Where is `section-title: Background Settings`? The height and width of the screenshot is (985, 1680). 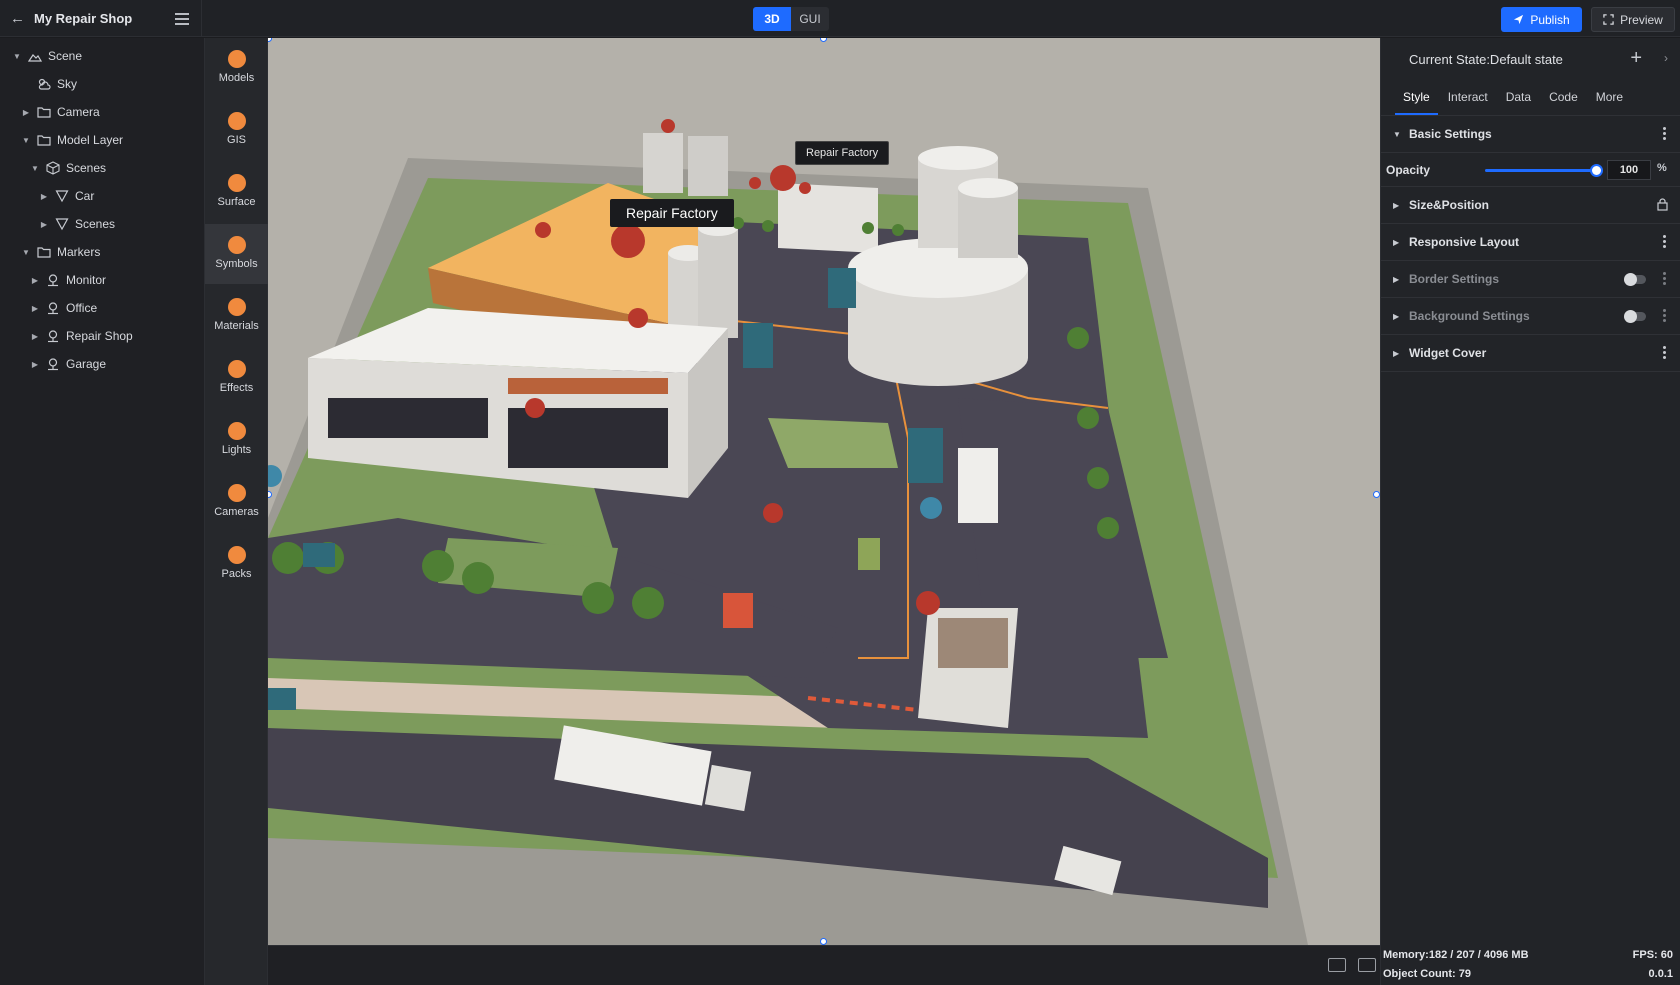
section-title: Background Settings is located at coordinates (1469, 316).